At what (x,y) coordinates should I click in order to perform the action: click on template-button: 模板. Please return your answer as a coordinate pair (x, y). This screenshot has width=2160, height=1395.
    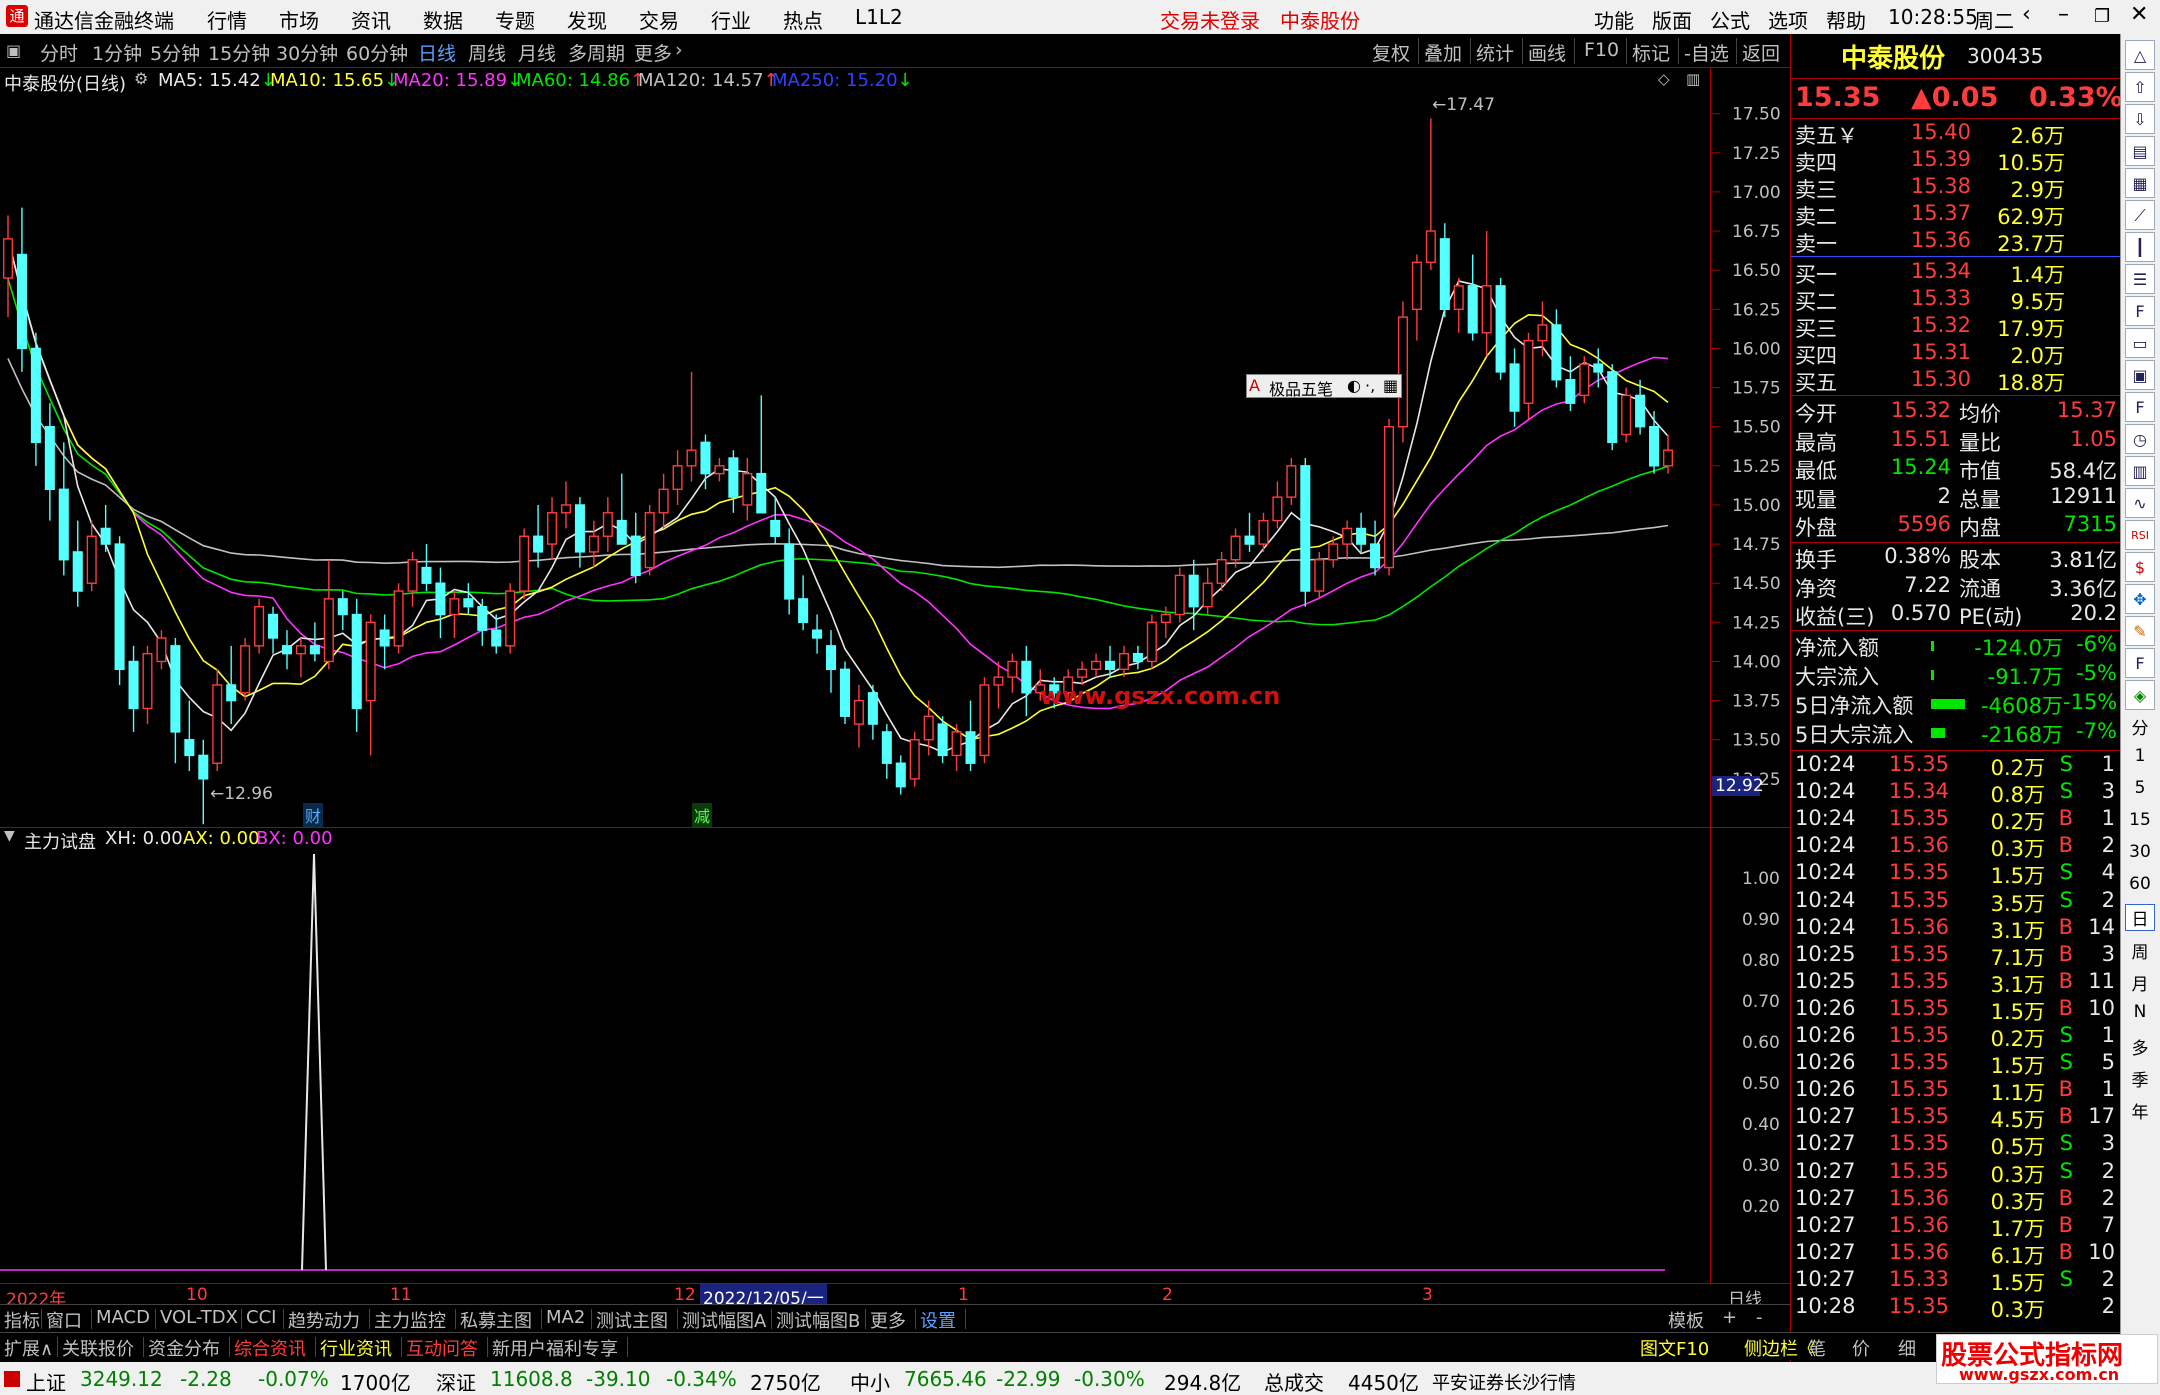
    Looking at the image, I should click on (1686, 1320).